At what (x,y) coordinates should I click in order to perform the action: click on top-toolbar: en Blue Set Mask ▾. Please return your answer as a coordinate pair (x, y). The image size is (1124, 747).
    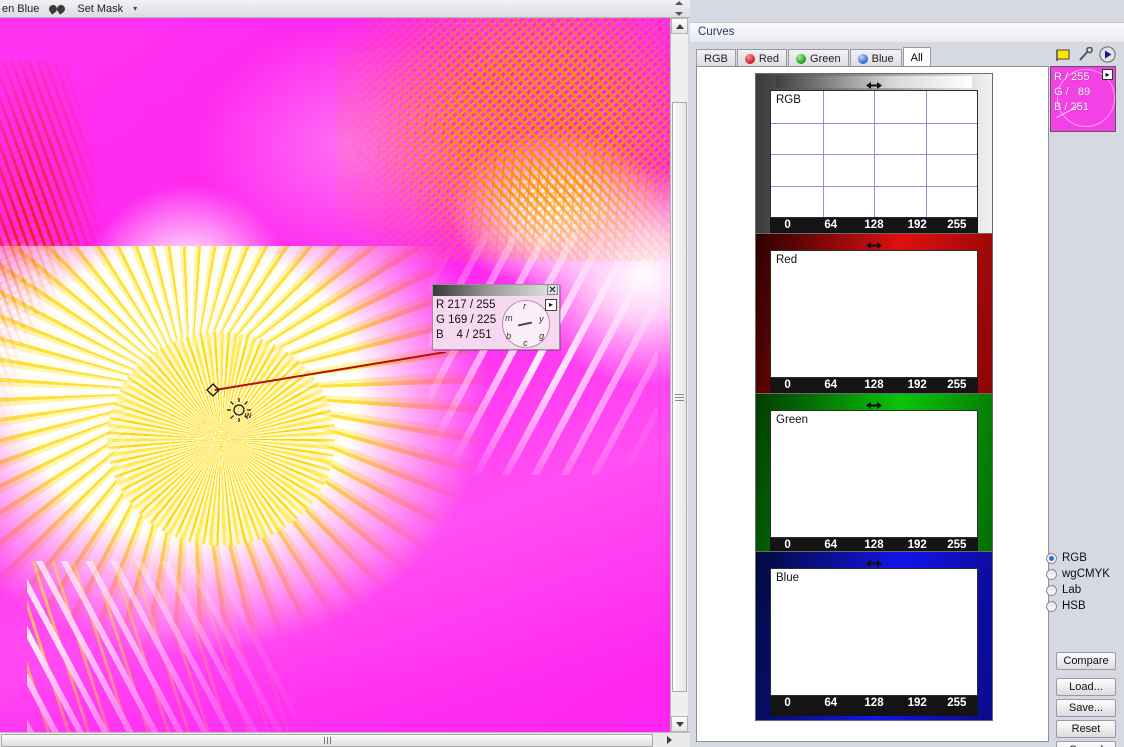
    Looking at the image, I should click on (345, 9).